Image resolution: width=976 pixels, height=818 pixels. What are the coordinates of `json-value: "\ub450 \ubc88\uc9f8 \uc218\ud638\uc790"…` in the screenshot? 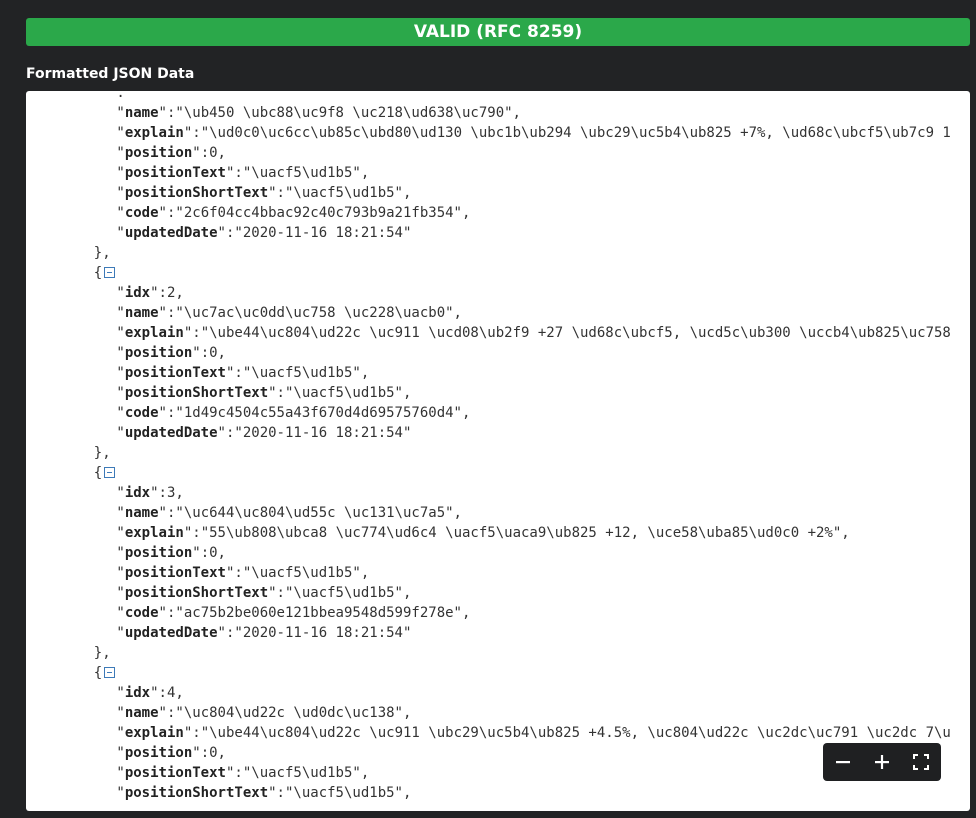 It's located at (348, 113).